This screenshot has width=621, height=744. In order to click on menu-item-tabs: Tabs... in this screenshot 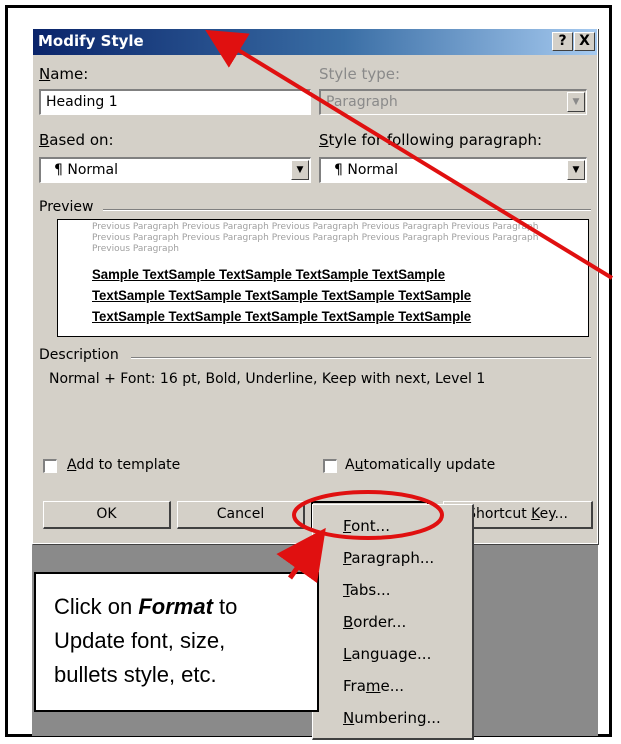, I will do `click(367, 590)`.